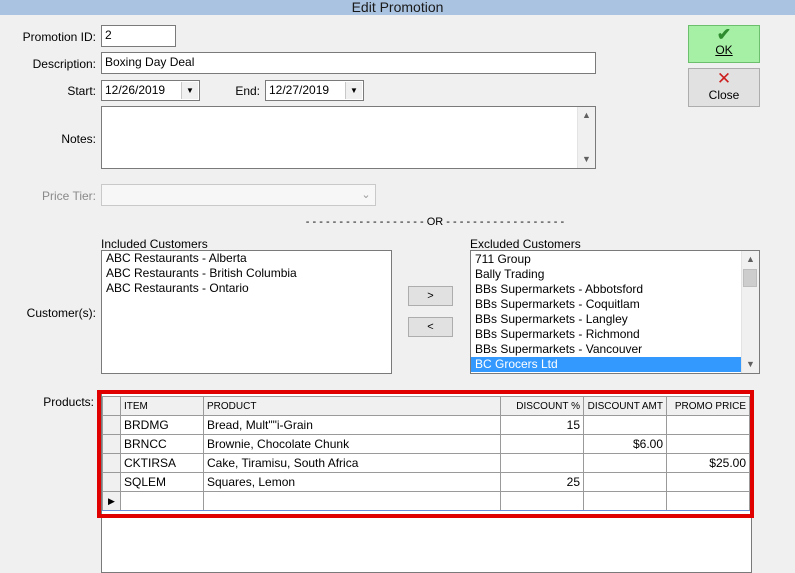 This screenshot has width=795, height=573. I want to click on end-date-value: 12/27/2019, so click(299, 90).